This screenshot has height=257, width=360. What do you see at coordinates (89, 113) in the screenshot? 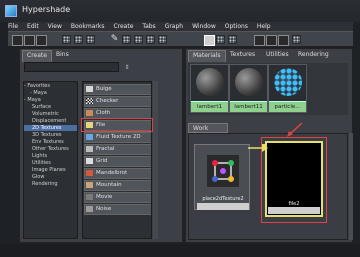
I see `cloth-icon` at bounding box center [89, 113].